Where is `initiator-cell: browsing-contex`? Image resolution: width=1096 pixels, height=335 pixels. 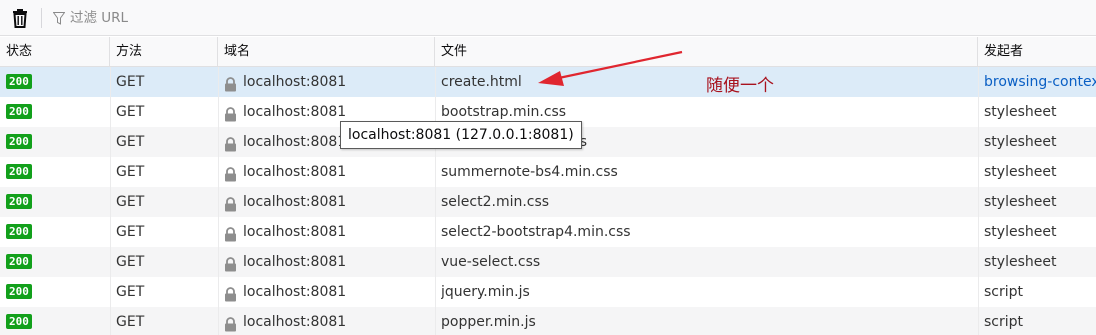
initiator-cell: browsing-contex is located at coordinates (1040, 82).